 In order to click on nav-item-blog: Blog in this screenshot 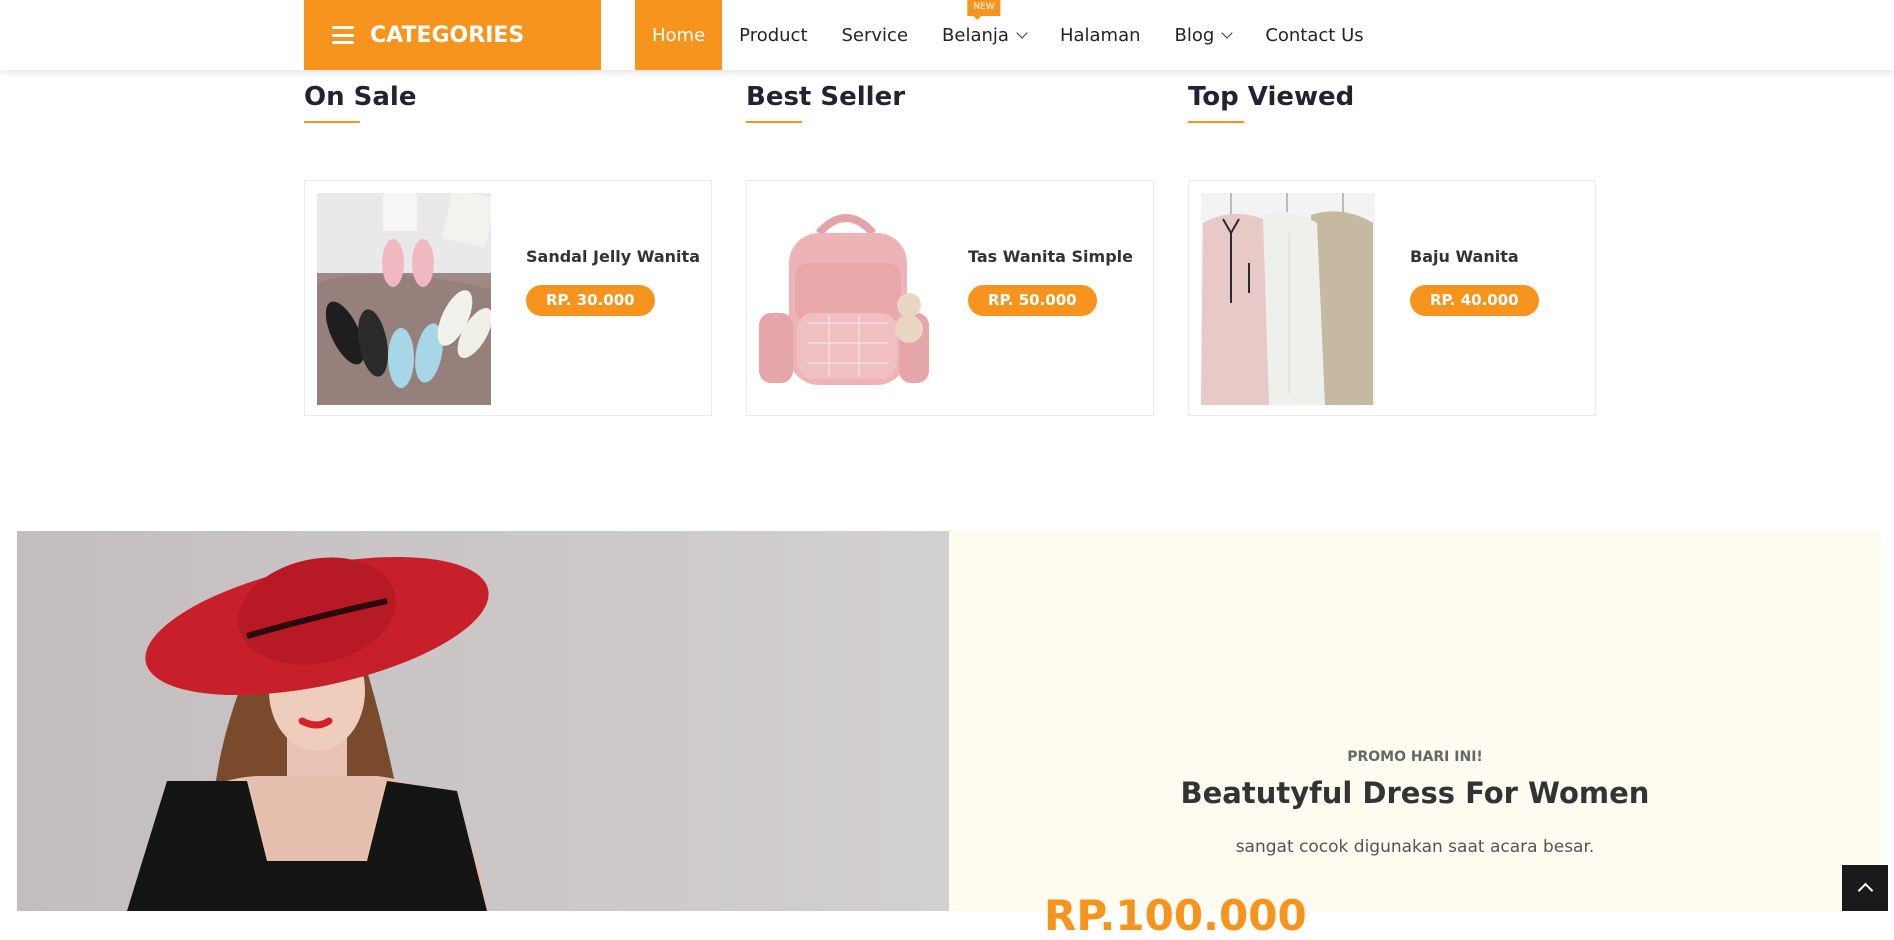, I will do `click(1203, 35)`.